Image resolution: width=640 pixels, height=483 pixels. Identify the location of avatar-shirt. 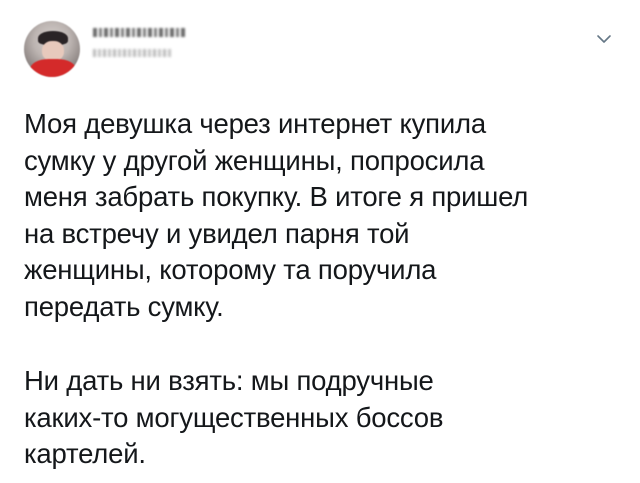
(53, 68).